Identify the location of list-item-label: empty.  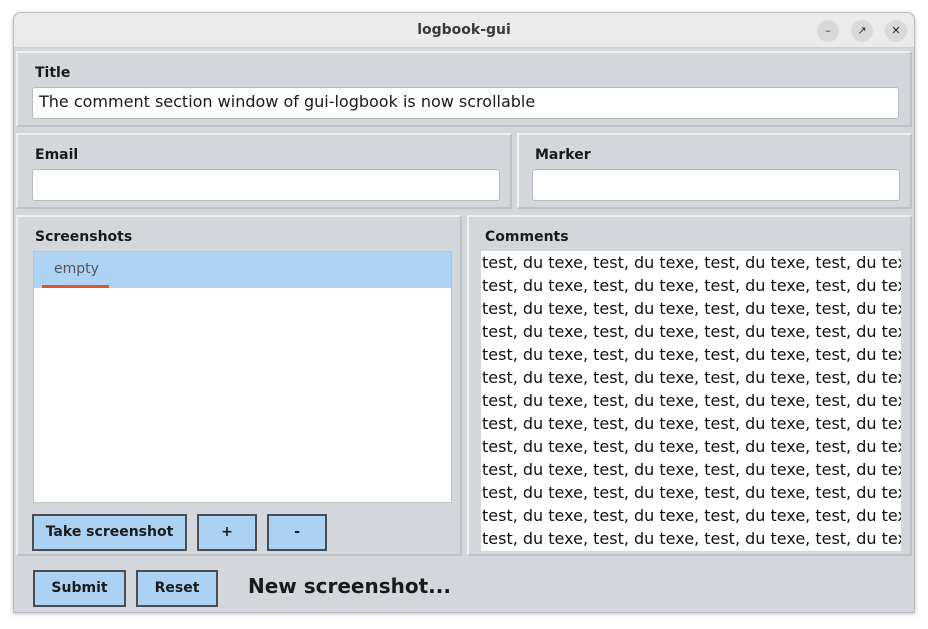
(76, 269).